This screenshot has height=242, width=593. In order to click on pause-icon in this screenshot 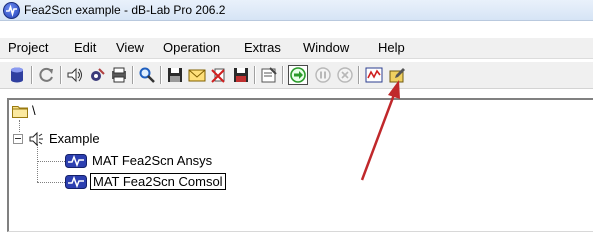, I will do `click(323, 75)`.